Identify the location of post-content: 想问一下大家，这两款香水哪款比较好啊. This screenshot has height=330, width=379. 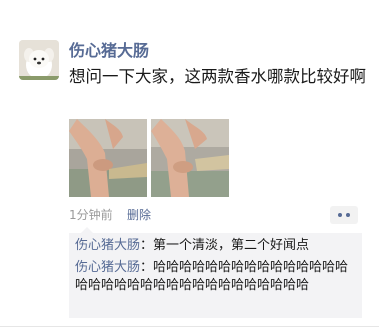
(217, 76).